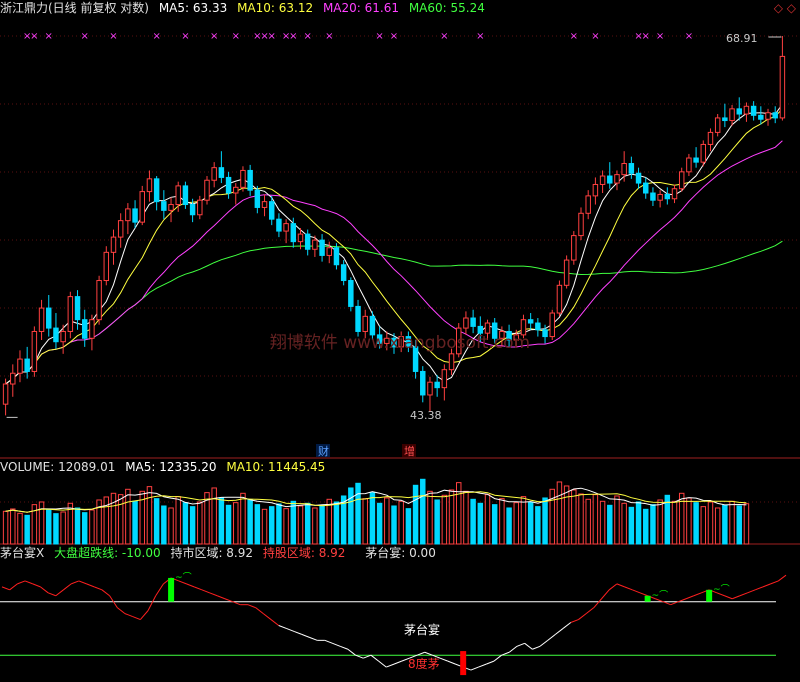 The height and width of the screenshot is (682, 800). What do you see at coordinates (275, 8) in the screenshot?
I see `ma10-readout: MA10: 63.12` at bounding box center [275, 8].